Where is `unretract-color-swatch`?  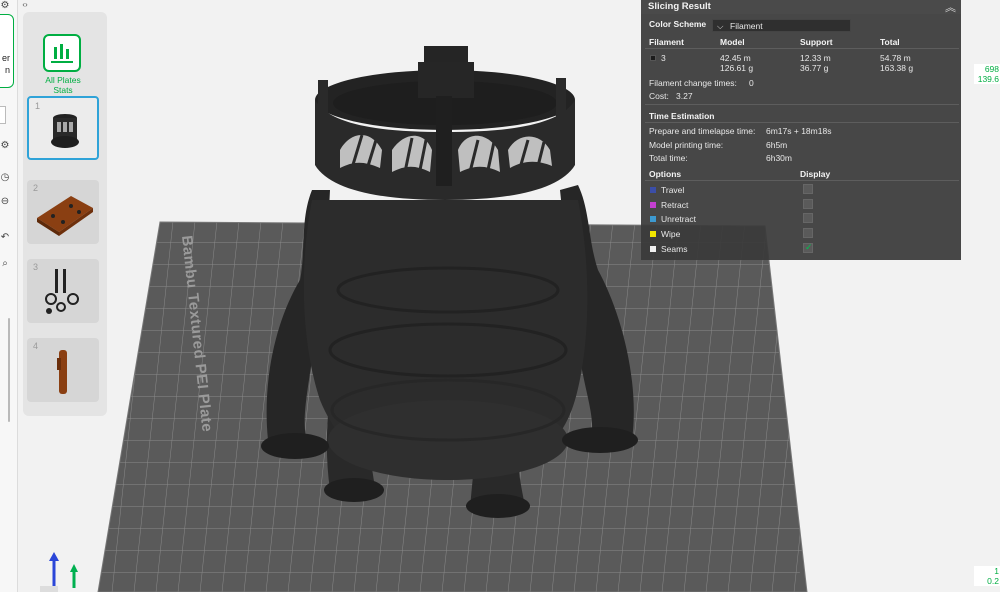
unretract-color-swatch is located at coordinates (653, 219).